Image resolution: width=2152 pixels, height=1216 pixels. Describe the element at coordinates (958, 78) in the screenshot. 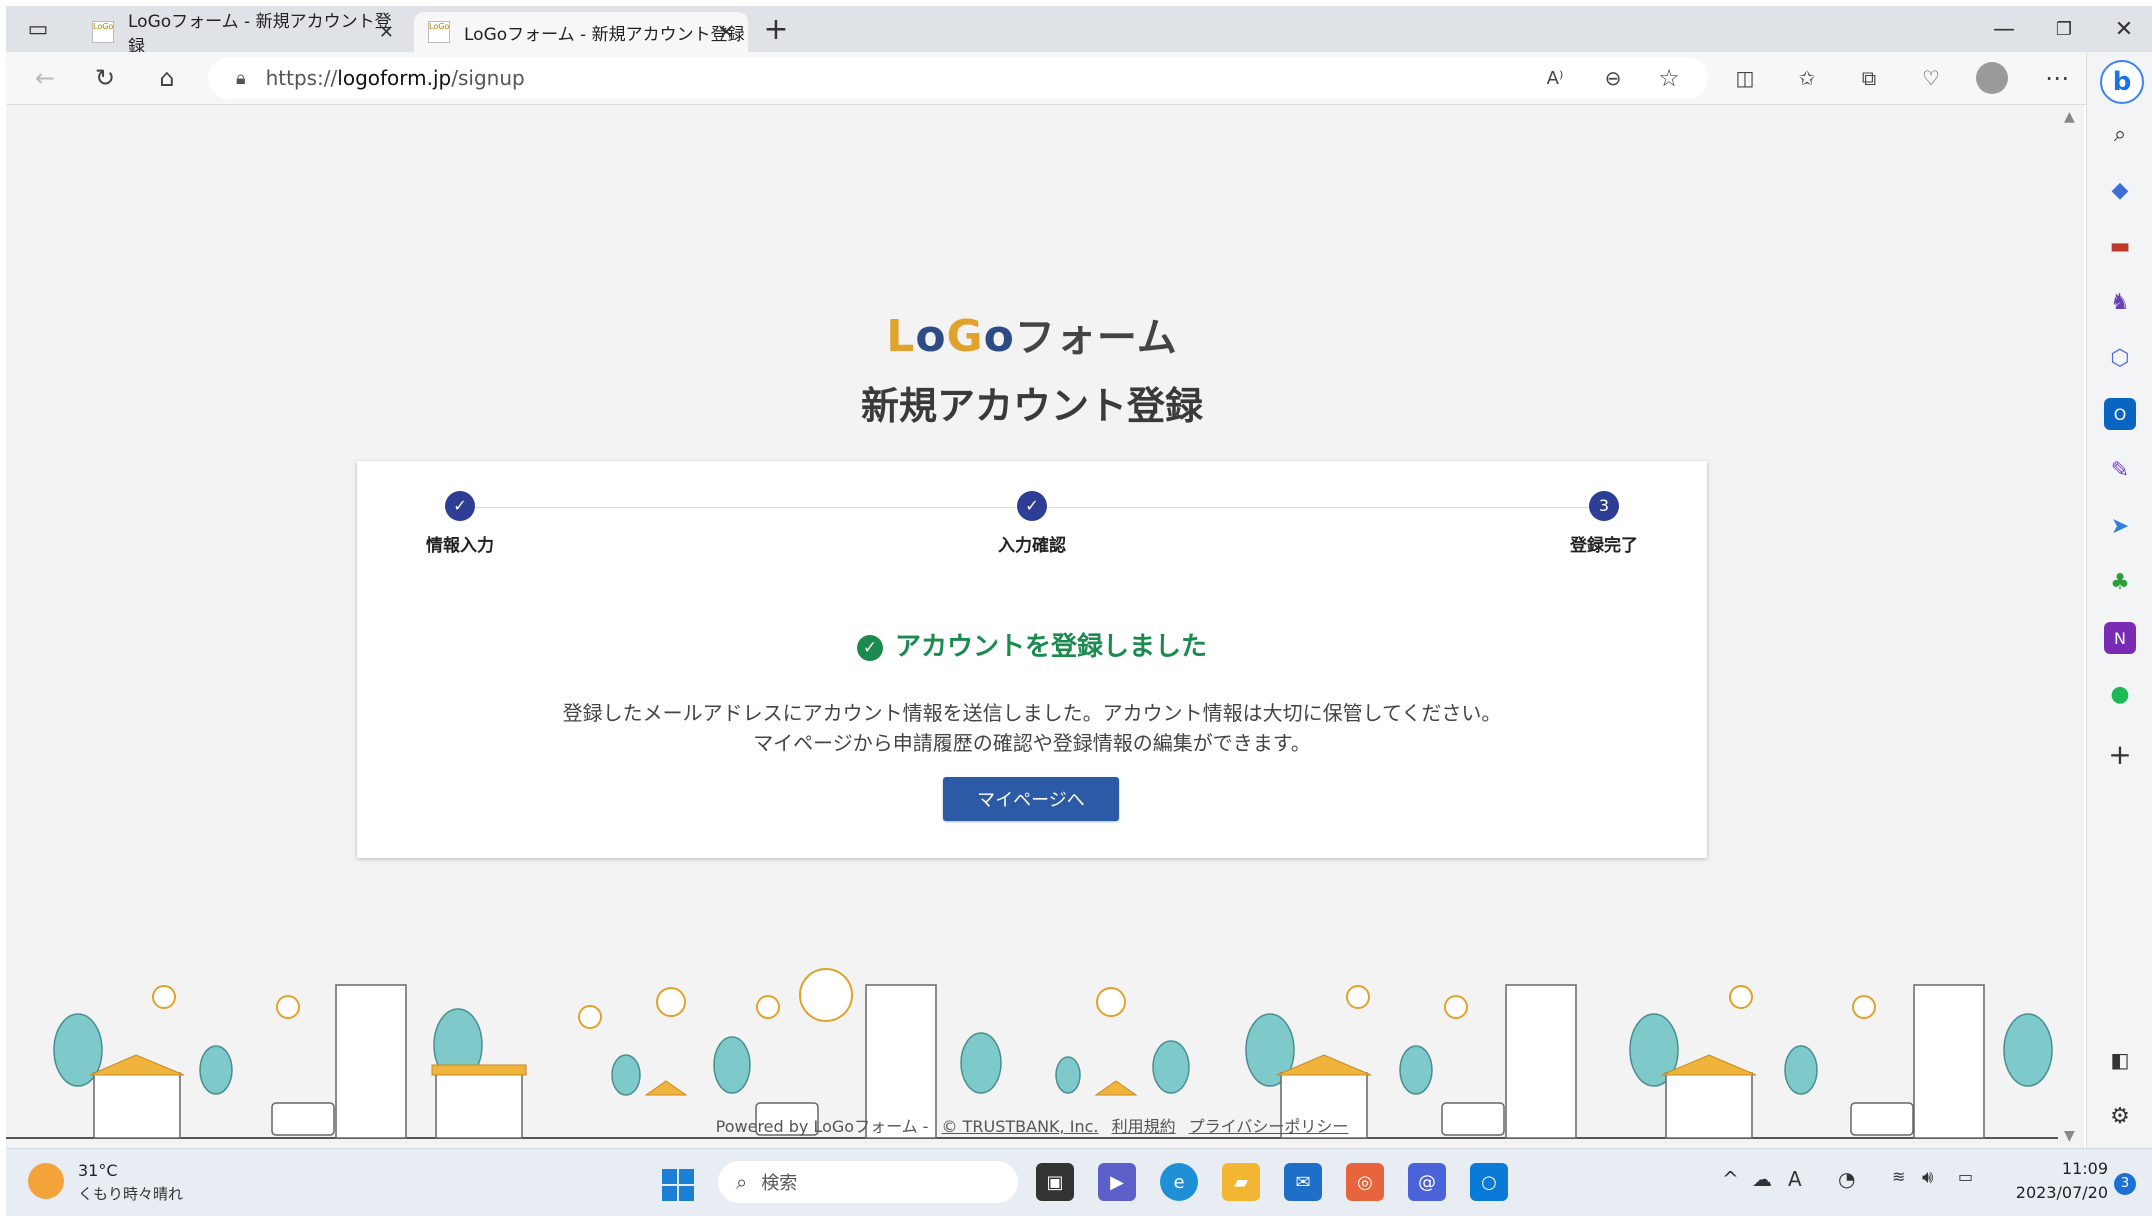

I see `address-bar: 🔒︎ https://logoform.jp/signup` at that location.